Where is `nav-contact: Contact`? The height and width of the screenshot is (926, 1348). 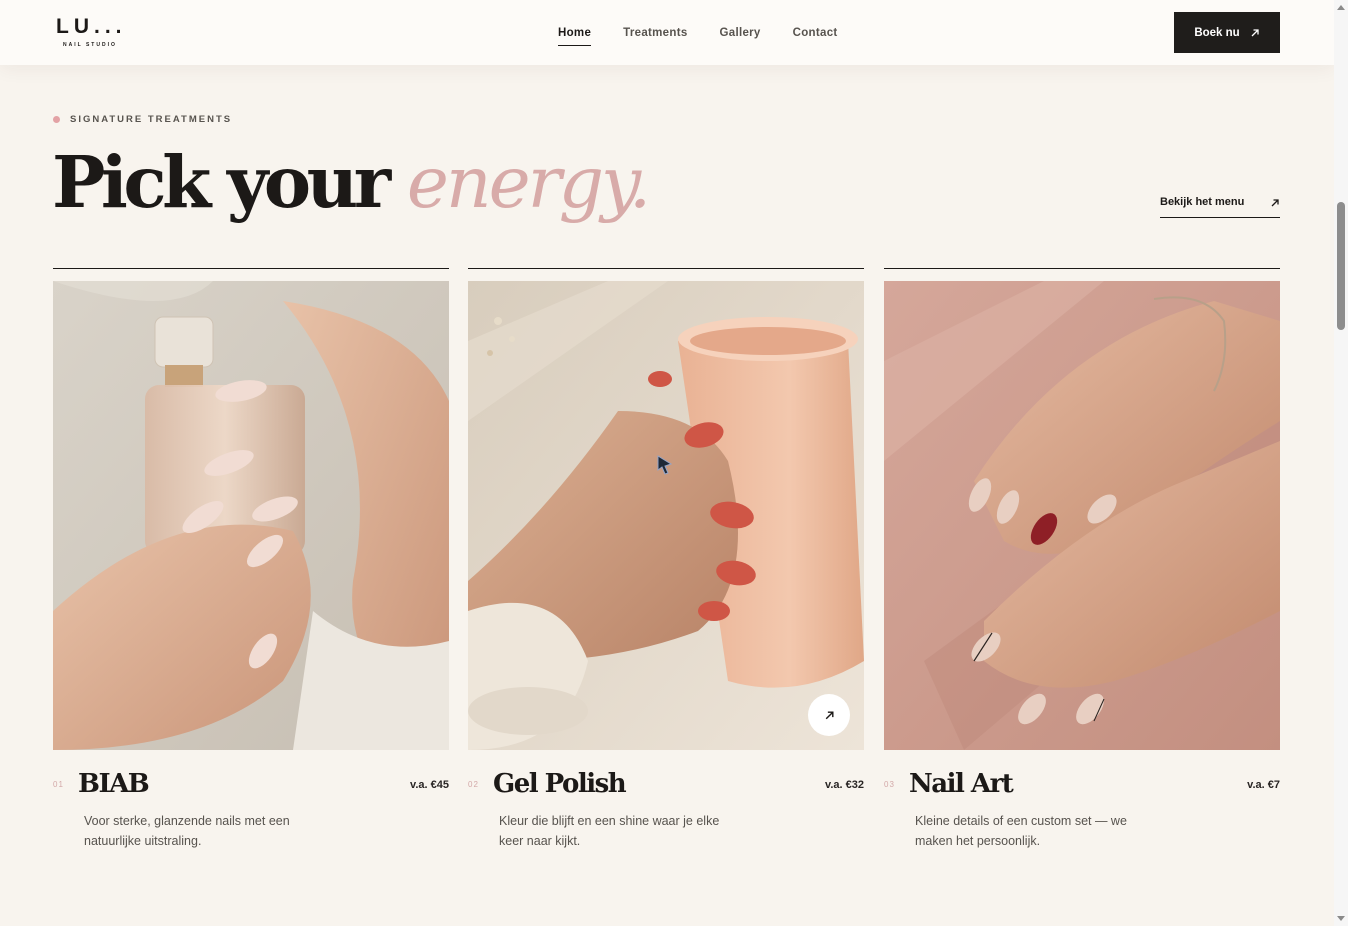
nav-contact: Contact is located at coordinates (815, 33).